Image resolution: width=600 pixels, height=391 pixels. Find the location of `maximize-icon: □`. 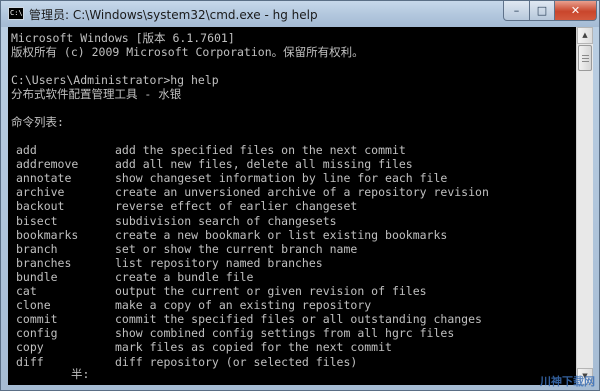

maximize-icon: □ is located at coordinates (542, 10).